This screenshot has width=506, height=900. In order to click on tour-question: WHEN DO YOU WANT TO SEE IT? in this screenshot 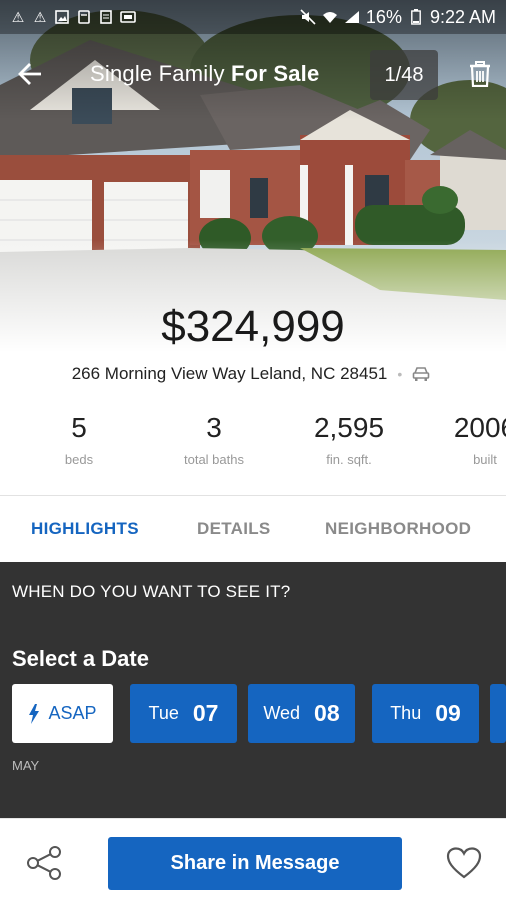, I will do `click(151, 591)`.